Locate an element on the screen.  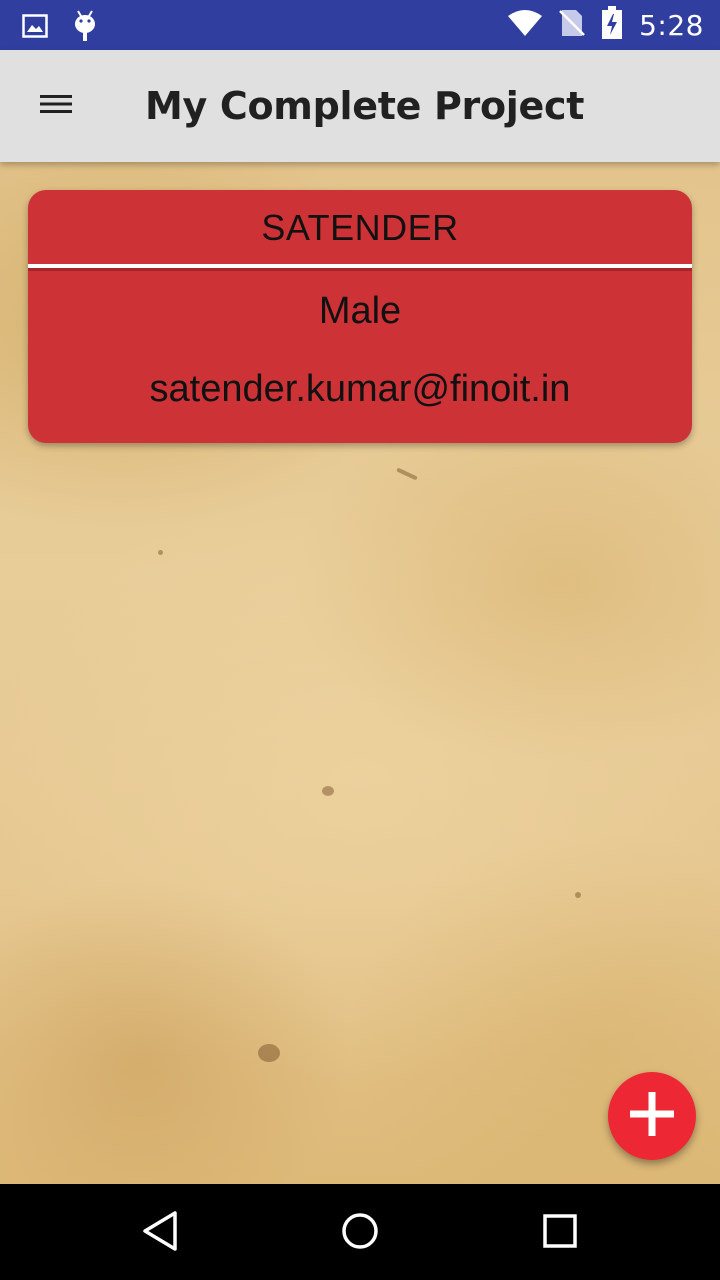
image-notification-icon is located at coordinates (35, 28).